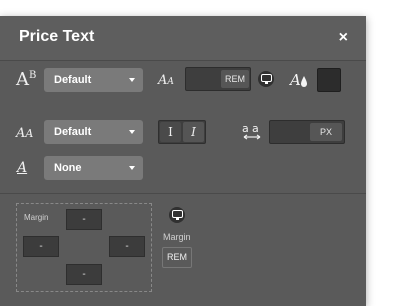 This screenshot has height=306, width=399. What do you see at coordinates (84, 274) in the screenshot?
I see `margin-bottom-input: -` at bounding box center [84, 274].